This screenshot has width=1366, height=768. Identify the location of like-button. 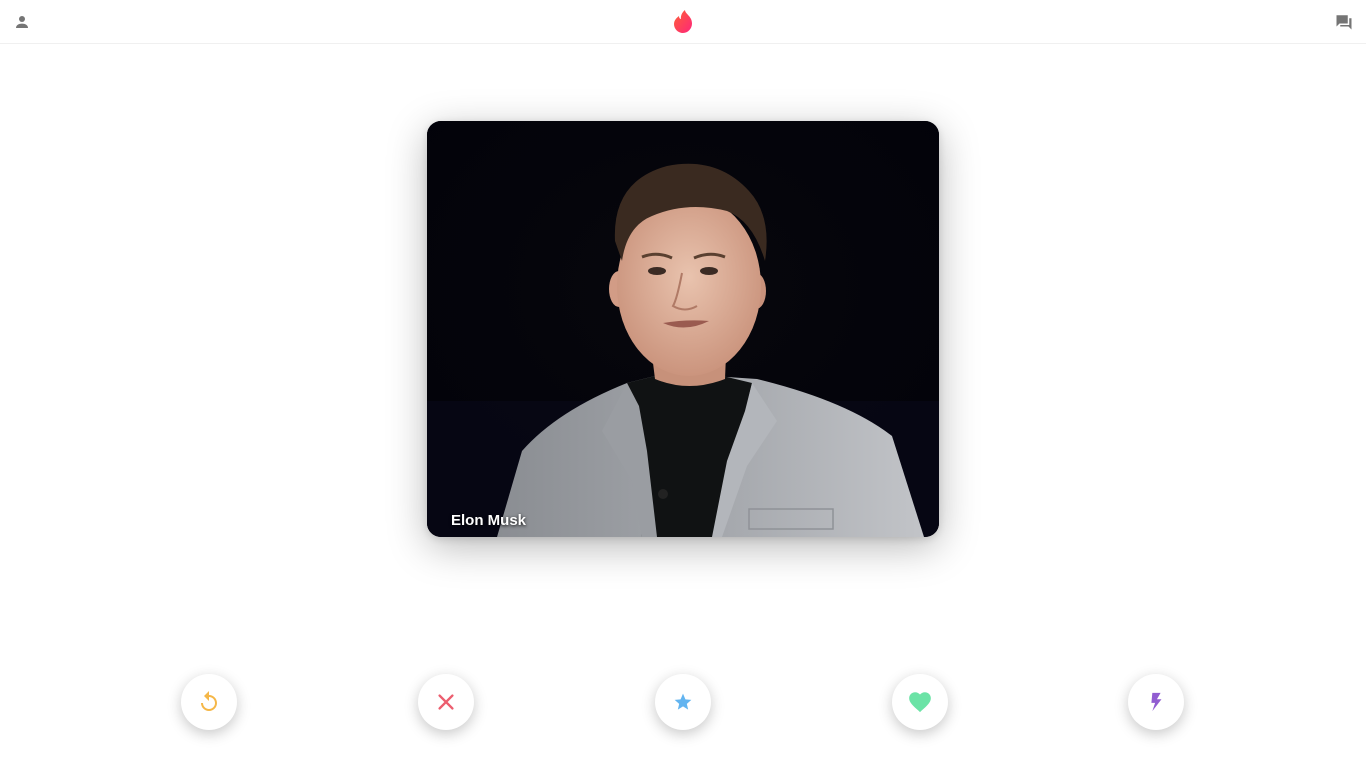
(920, 702).